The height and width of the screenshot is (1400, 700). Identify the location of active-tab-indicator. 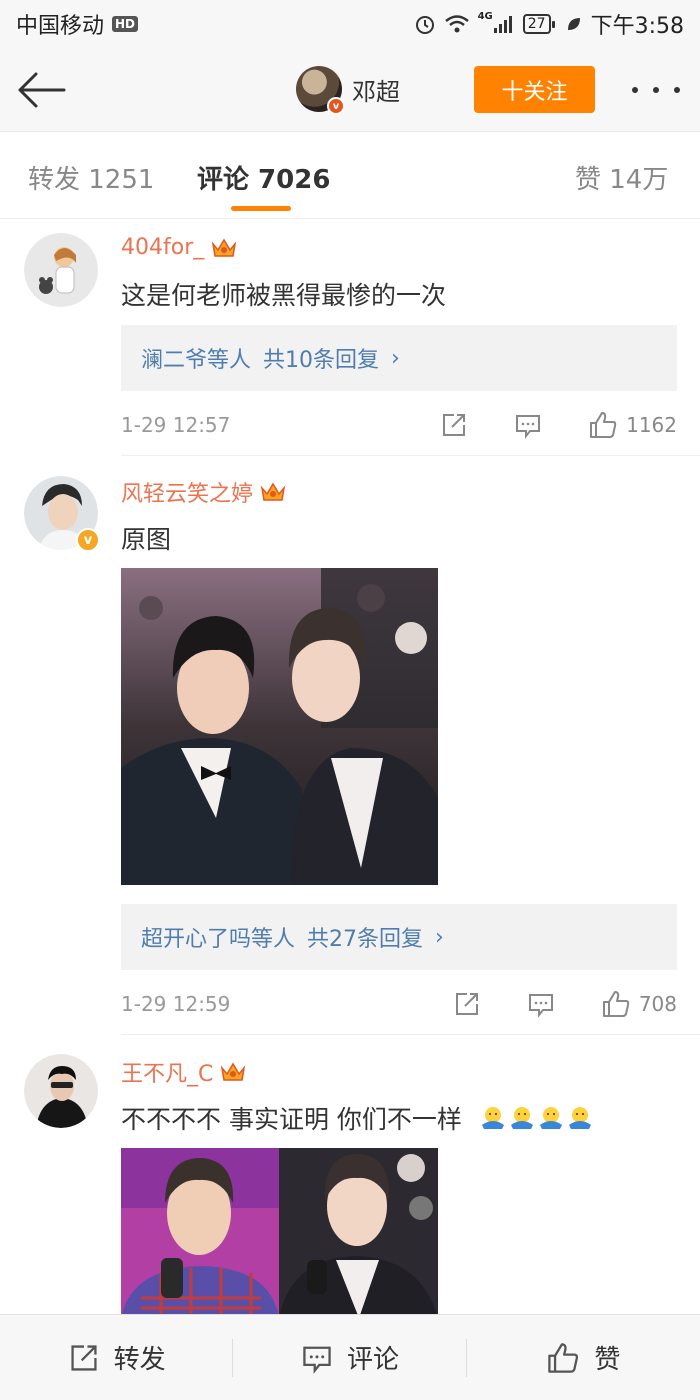
(261, 208).